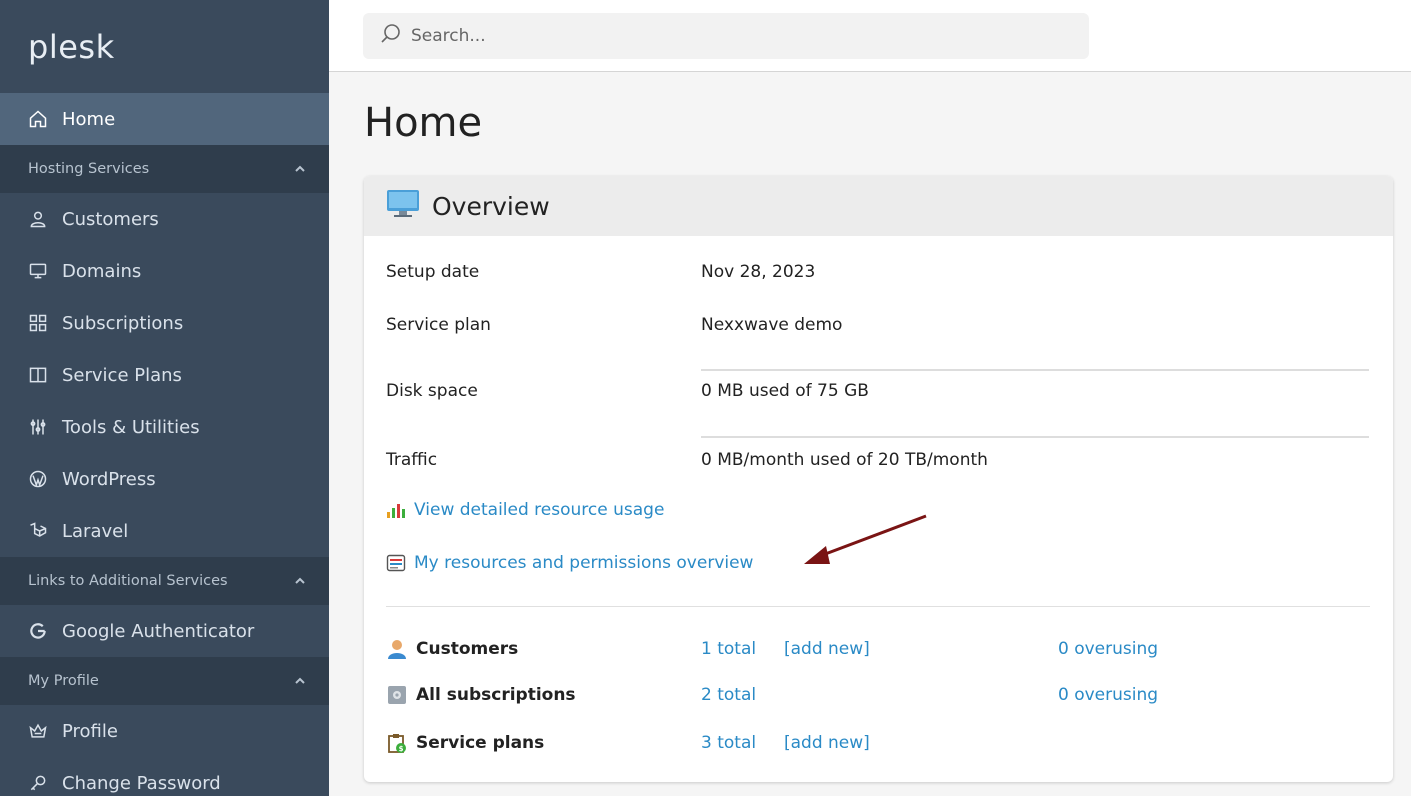 The height and width of the screenshot is (796, 1411). What do you see at coordinates (123, 323) in the screenshot?
I see `sidebar-item-label: Subscriptions` at bounding box center [123, 323].